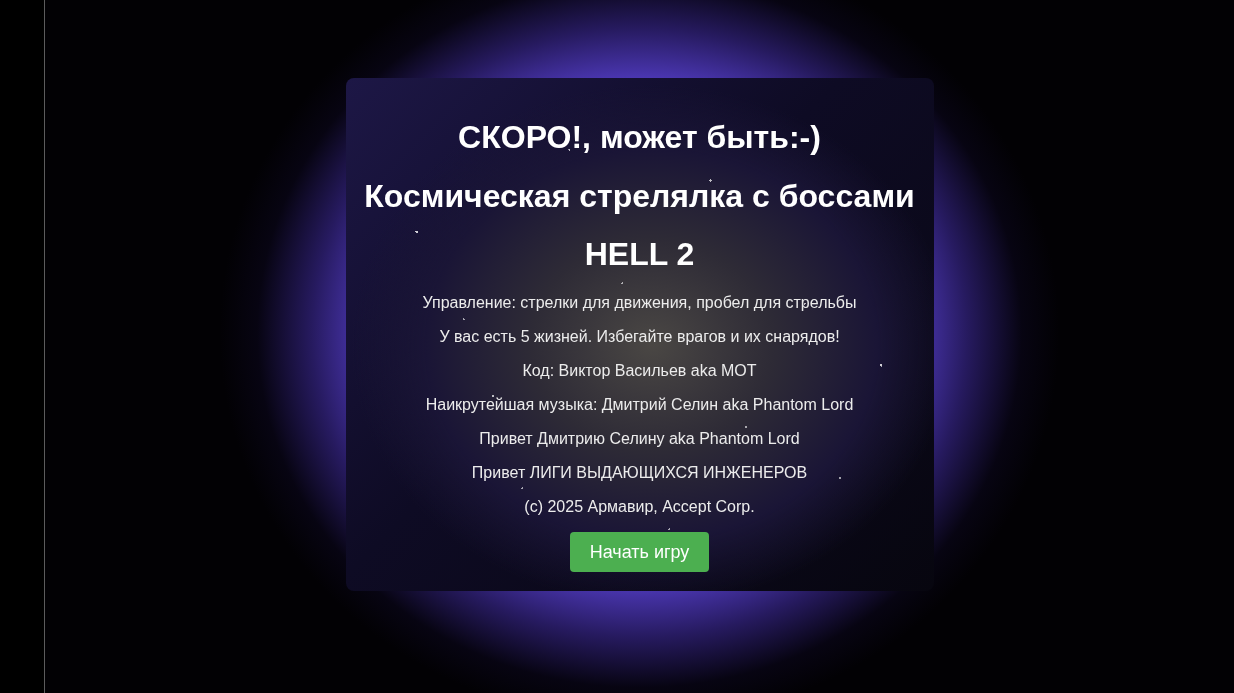  Describe the element at coordinates (639, 507) in the screenshot. I see `info-text: (c) 2025 Армавир, Accept Corp.` at that location.